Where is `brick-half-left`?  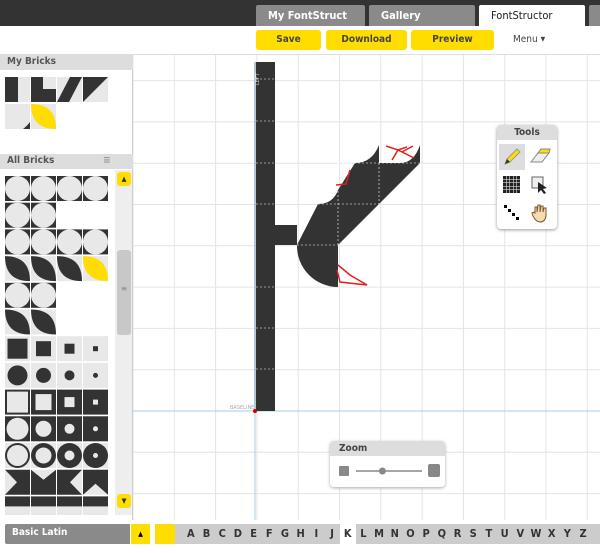
brick-half-left is located at coordinates (17, 89).